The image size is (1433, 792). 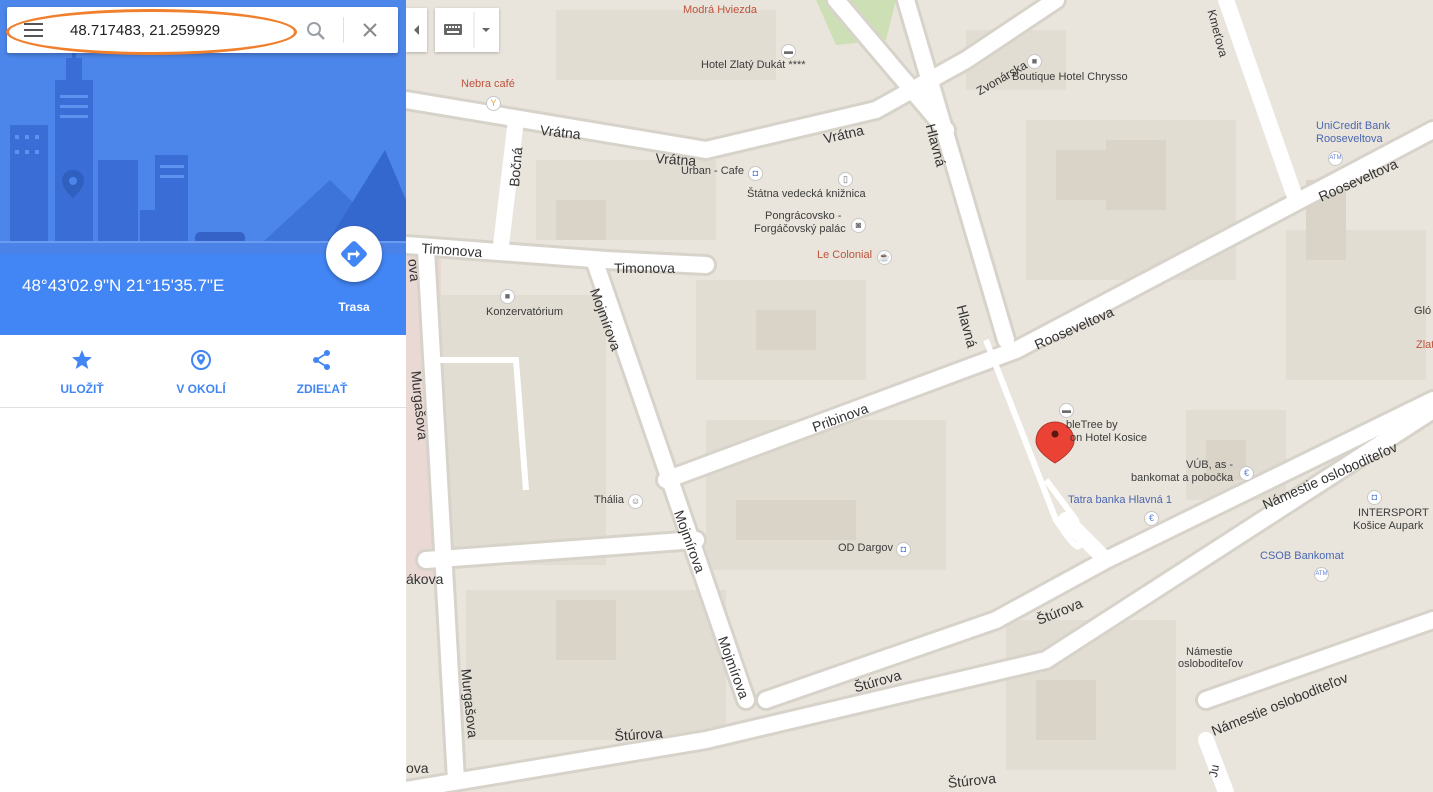 I want to click on poi-boutique: Boutique Hotel Chrysso, so click(x=1070, y=77).